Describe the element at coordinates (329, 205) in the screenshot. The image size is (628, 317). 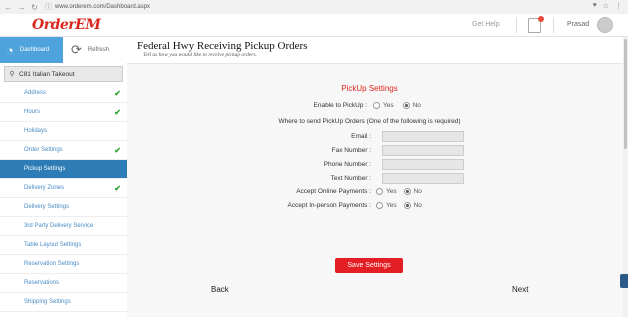
I see `inperson-payments-label: Accept In-person Payments :` at that location.